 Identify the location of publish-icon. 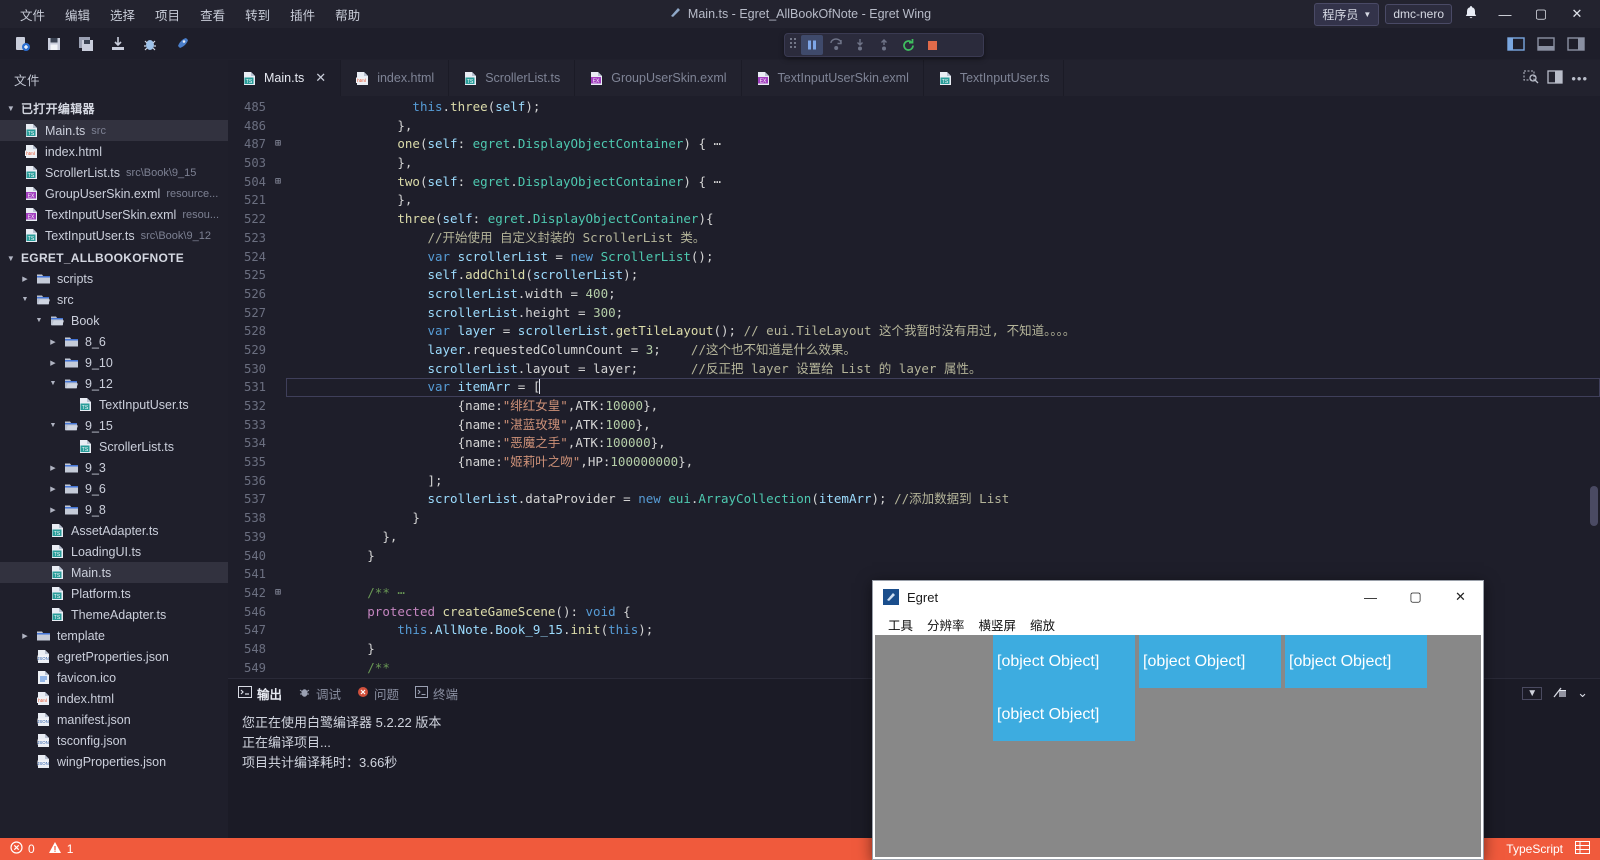
(118, 44).